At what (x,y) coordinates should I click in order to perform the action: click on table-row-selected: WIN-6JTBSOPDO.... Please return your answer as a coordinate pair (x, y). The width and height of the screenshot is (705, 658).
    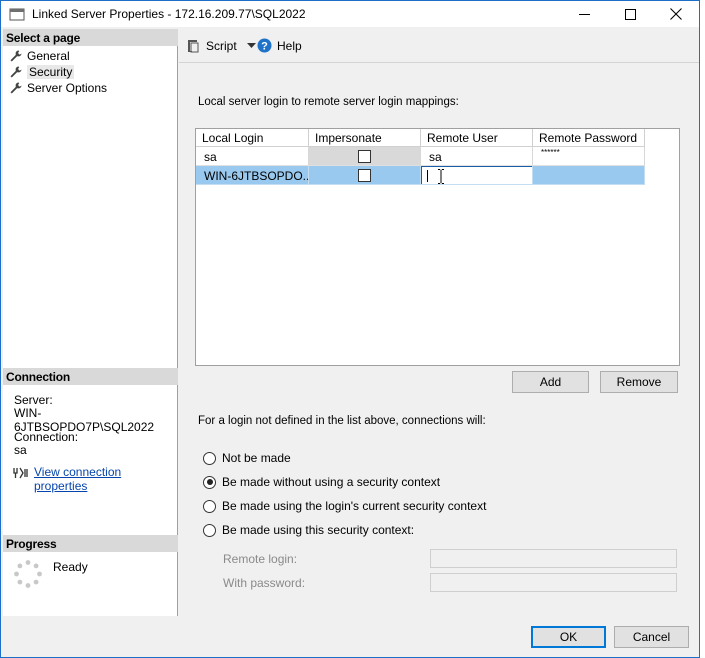
    Looking at the image, I should click on (420, 175).